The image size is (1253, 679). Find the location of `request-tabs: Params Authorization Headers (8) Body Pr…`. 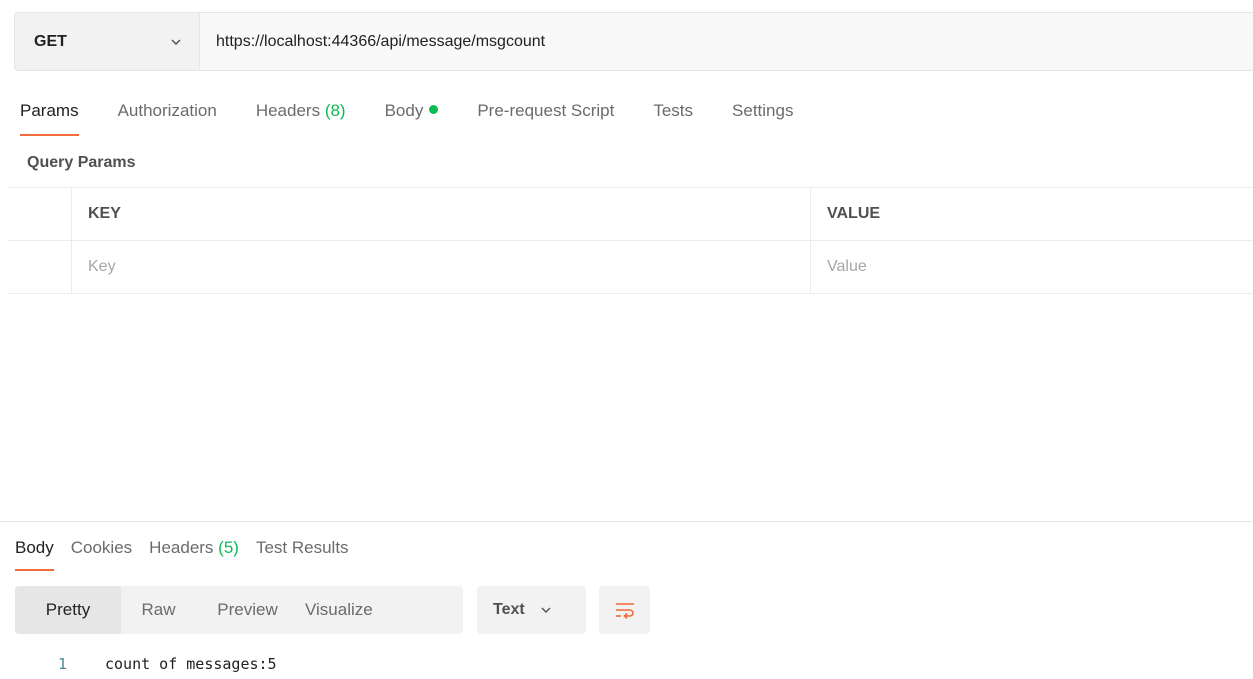

request-tabs: Params Authorization Headers (8) Body Pr… is located at coordinates (426, 116).